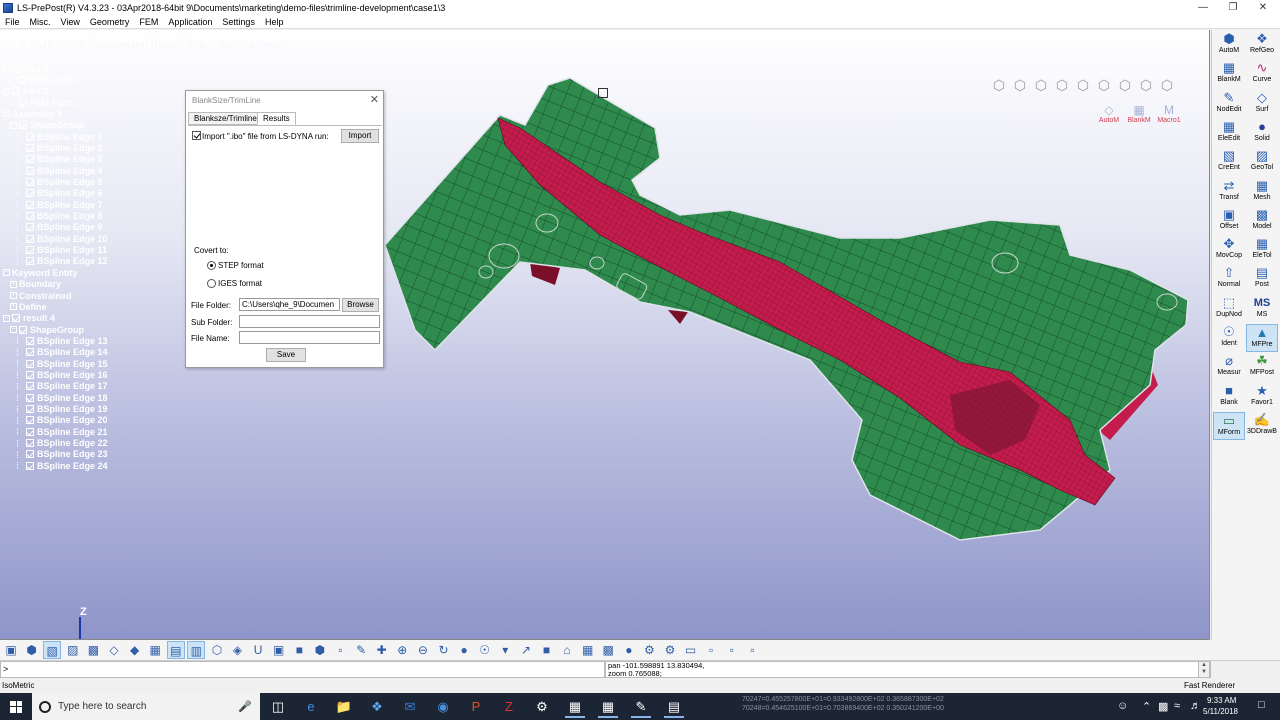 This screenshot has height=720, width=1280. I want to click on file-name-input, so click(309, 337).